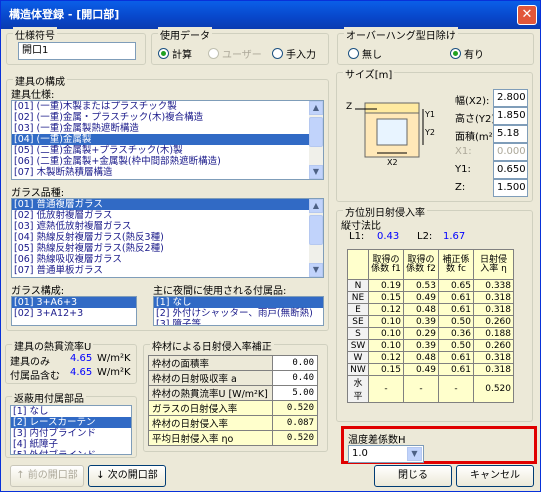 Image resolution: width=541 pixels, height=492 pixels. What do you see at coordinates (294, 53) in the screenshot?
I see `usage-radio-manual: 手入力` at bounding box center [294, 53].